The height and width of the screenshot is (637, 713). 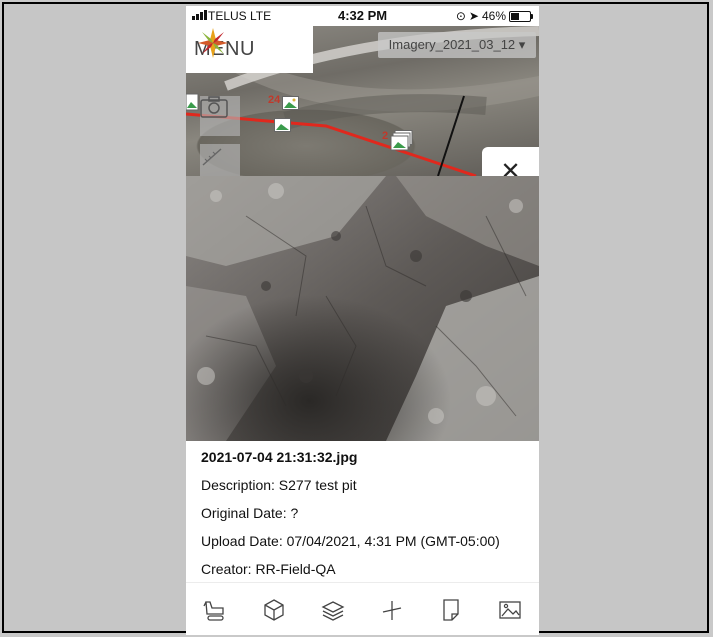 I want to click on signal-icon, so click(x=199, y=15).